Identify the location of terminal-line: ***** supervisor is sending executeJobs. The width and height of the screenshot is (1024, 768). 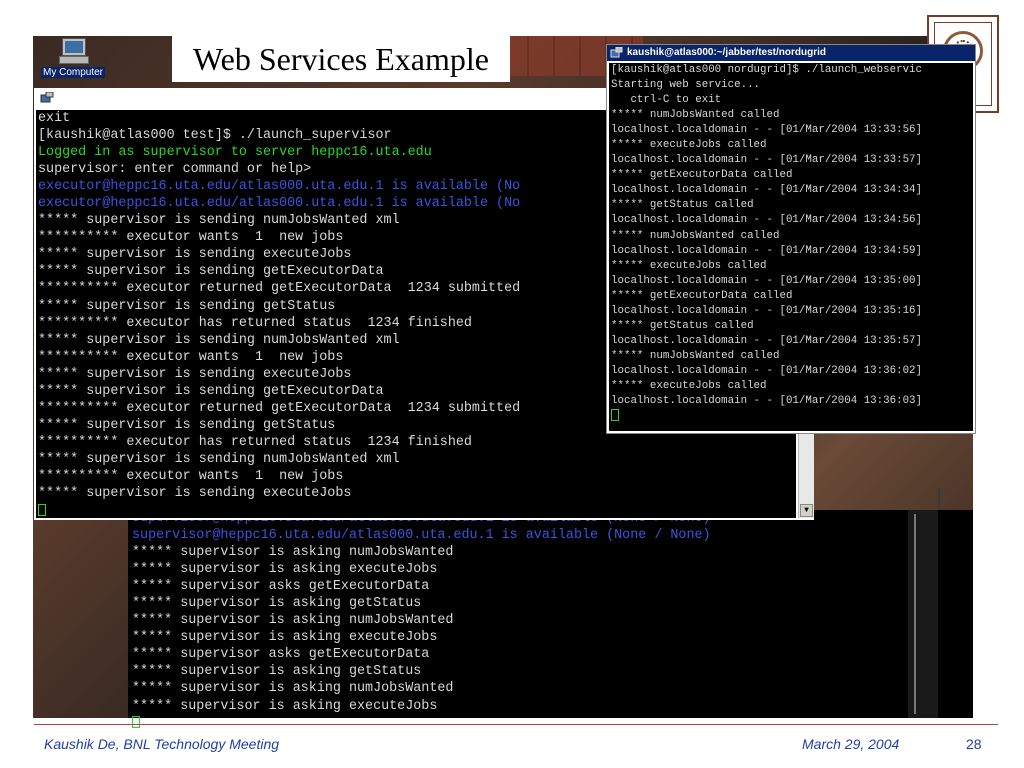
(195, 494).